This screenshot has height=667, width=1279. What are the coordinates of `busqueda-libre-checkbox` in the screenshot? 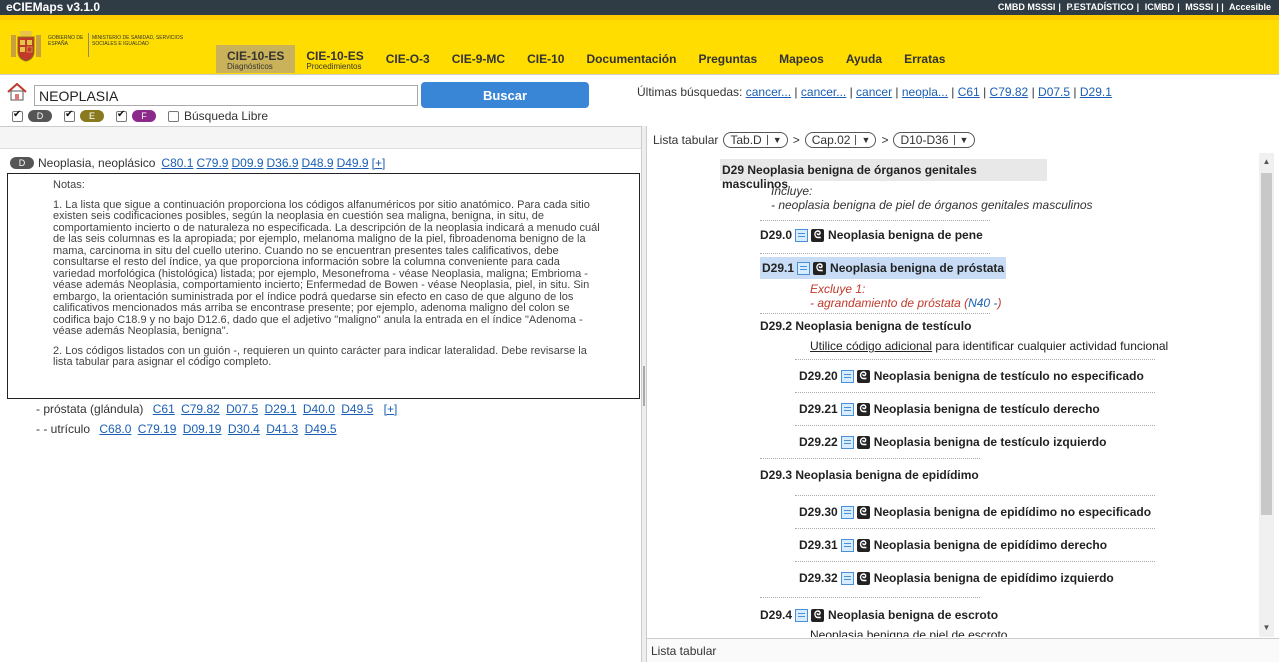 It's located at (173, 116).